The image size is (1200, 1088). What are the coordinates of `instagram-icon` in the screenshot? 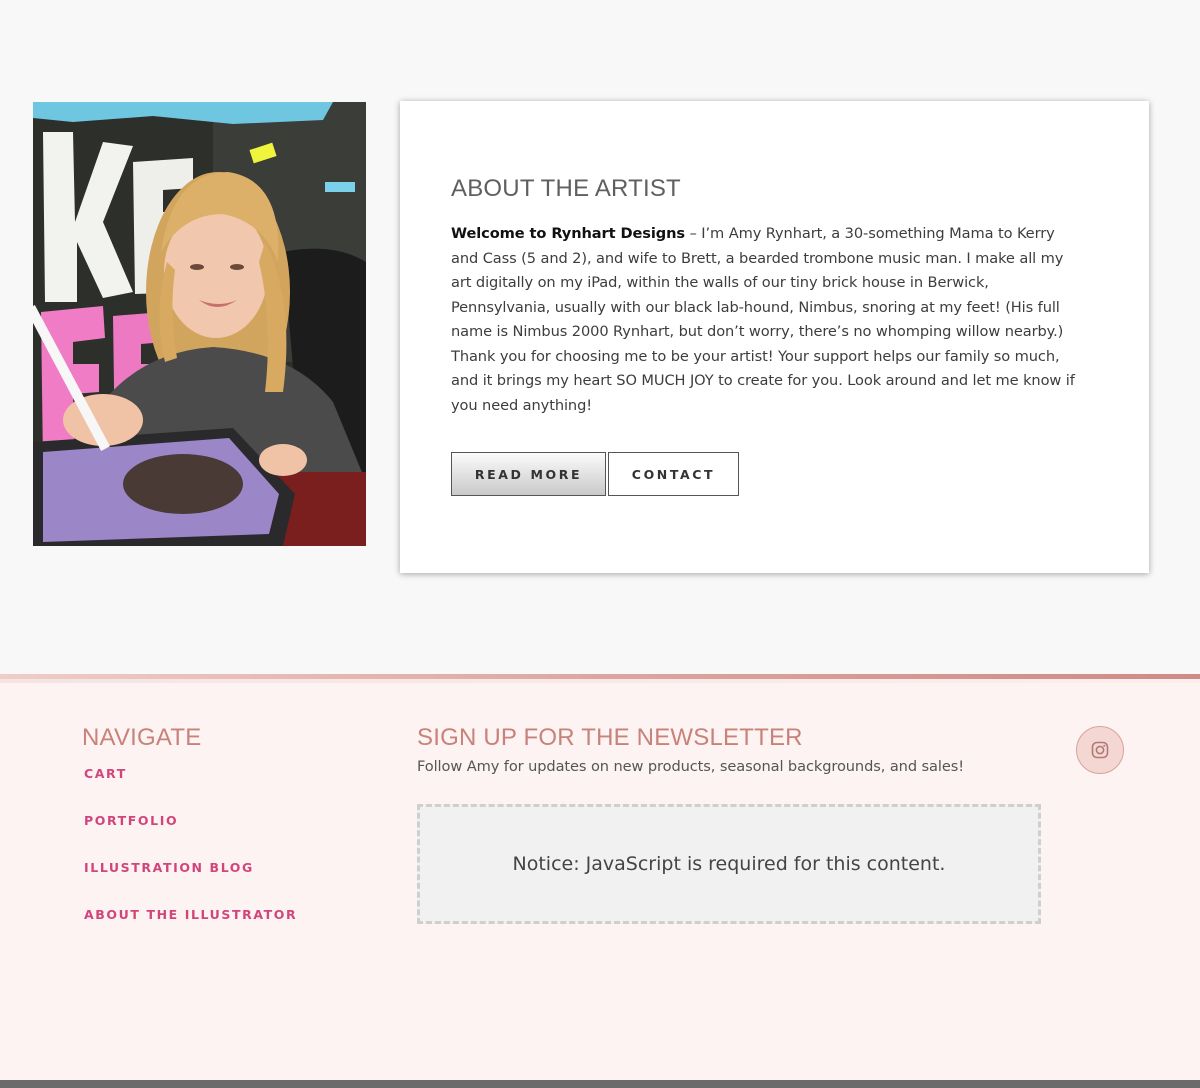 It's located at (1100, 750).